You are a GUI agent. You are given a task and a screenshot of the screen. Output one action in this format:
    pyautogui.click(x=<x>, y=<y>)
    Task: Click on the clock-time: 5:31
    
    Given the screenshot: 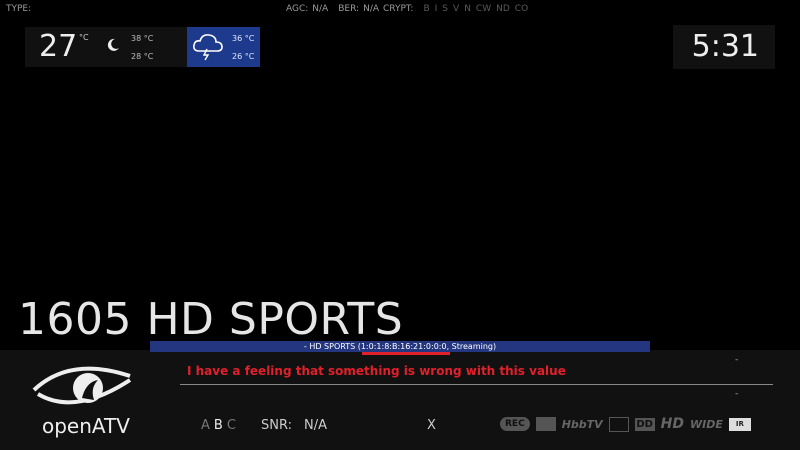 What is the action you would take?
    pyautogui.click(x=725, y=46)
    